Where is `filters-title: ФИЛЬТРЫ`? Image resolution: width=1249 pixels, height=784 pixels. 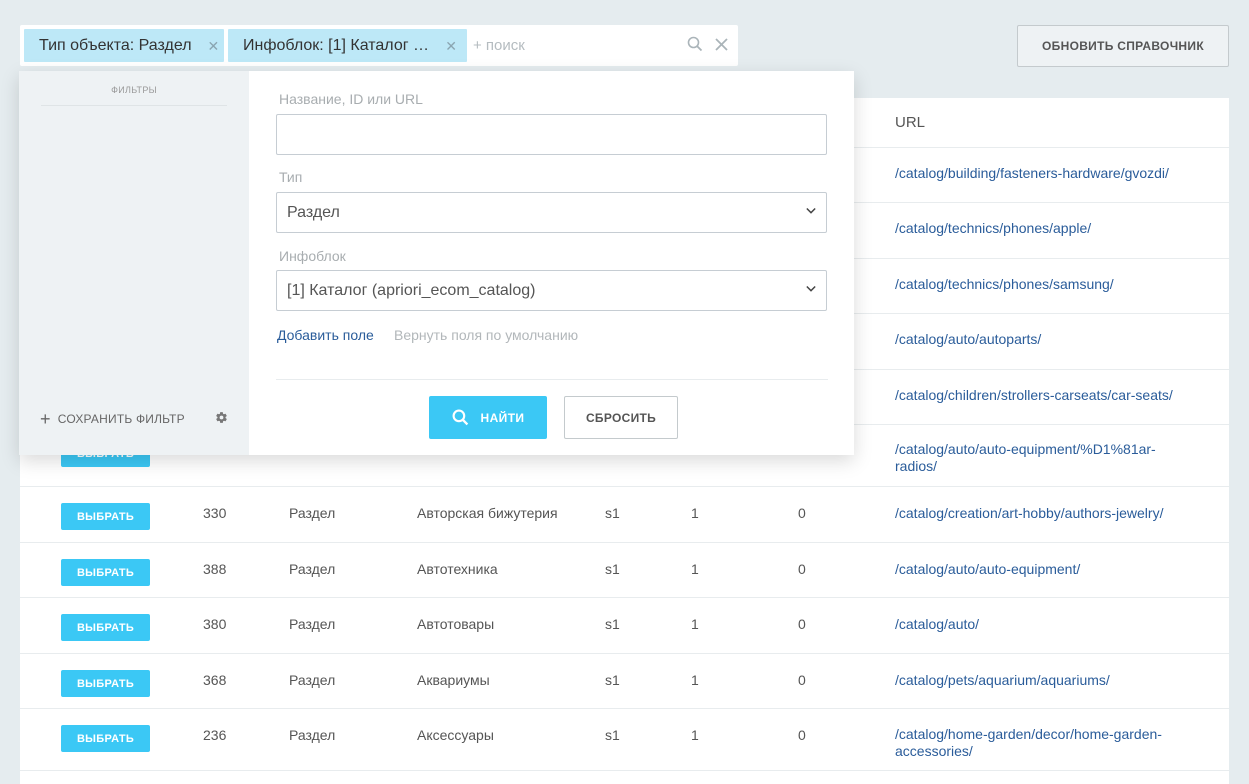 filters-title: ФИЛЬТРЫ is located at coordinates (134, 95).